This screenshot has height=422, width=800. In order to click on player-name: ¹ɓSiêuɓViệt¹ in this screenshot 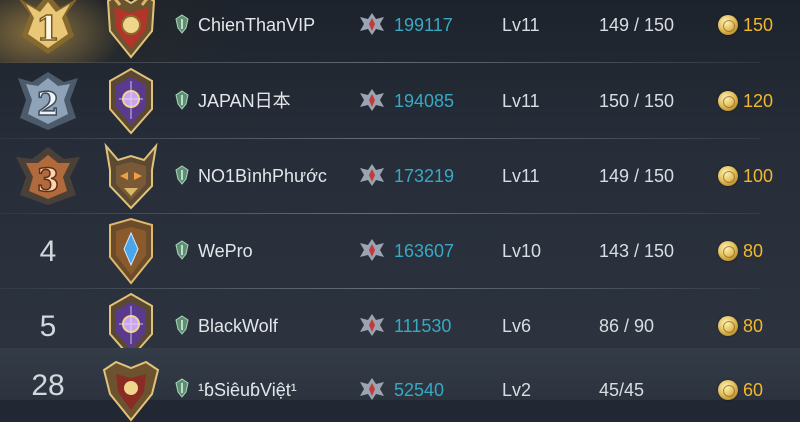, I will do `click(247, 390)`.